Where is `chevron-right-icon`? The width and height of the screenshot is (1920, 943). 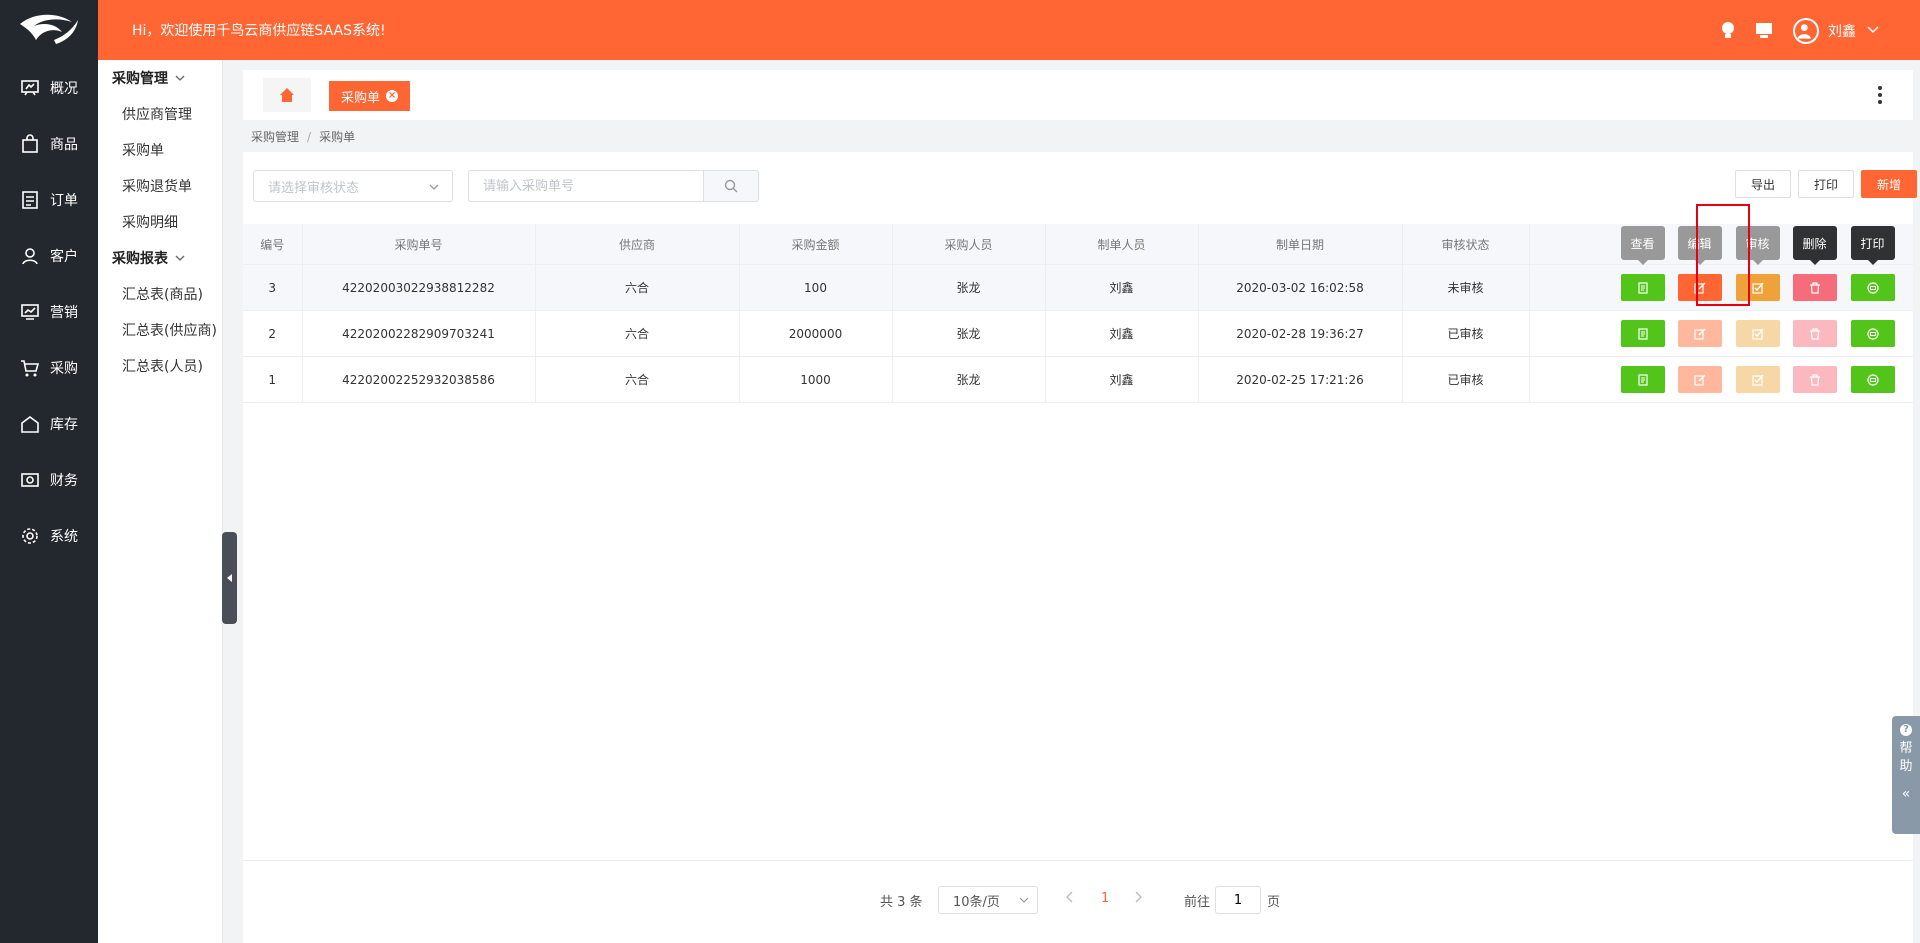
chevron-right-icon is located at coordinates (1138, 897).